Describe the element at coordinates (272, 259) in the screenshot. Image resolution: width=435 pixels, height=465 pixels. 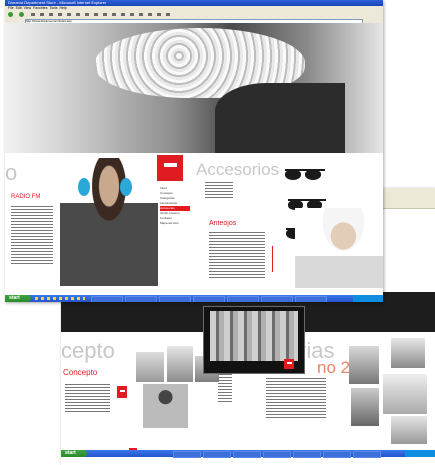
I see `red-accent-line` at that location.